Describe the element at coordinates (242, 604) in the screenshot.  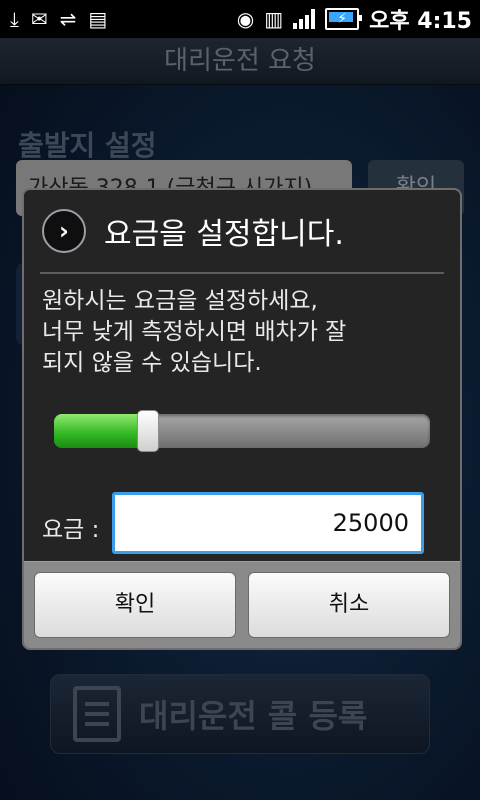
I see `dialog-button-bar: 확인 취소` at that location.